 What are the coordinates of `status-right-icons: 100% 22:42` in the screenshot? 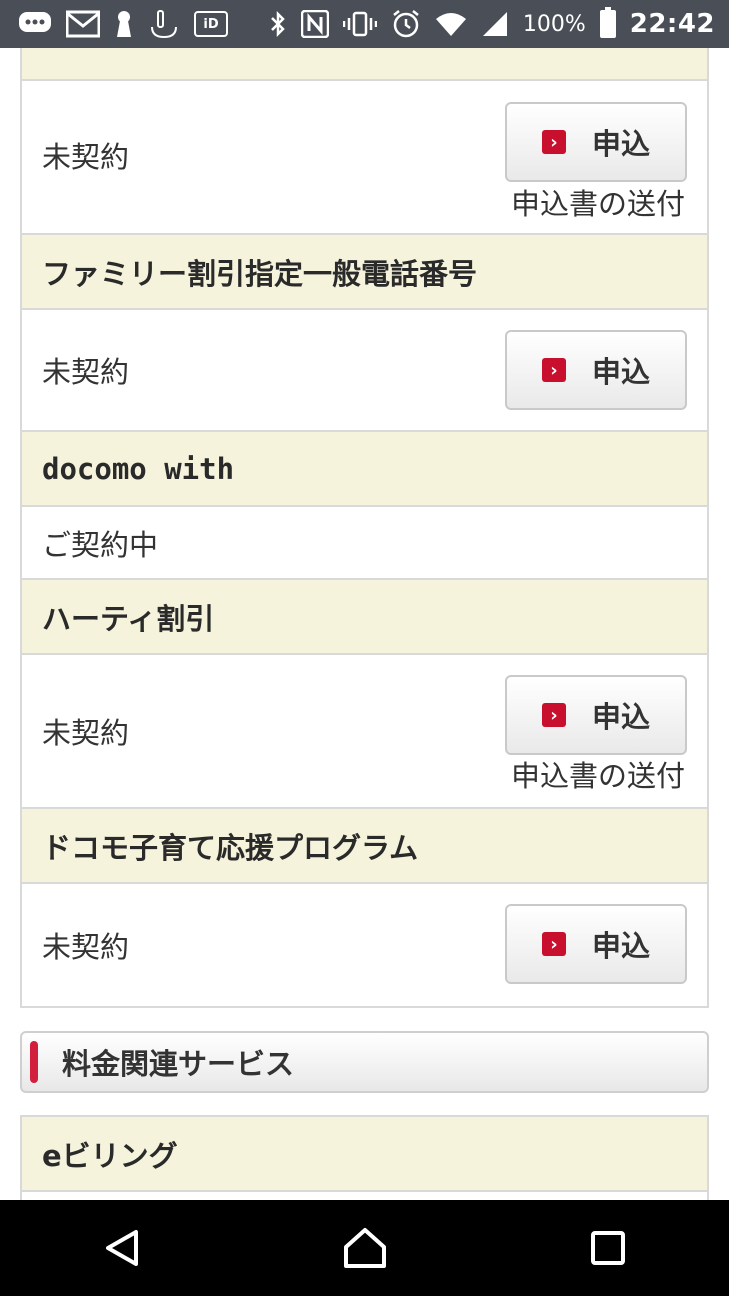 It's located at (492, 23).